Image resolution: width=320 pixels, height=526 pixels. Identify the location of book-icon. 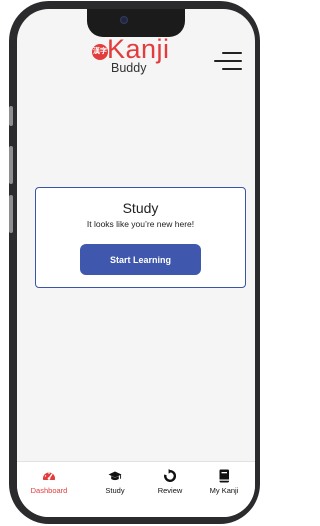
(224, 476).